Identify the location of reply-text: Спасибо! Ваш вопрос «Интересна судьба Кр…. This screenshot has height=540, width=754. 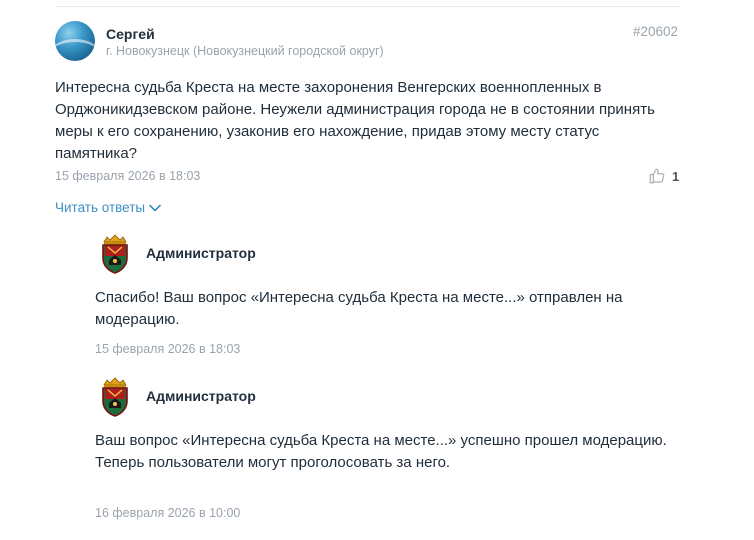
(385, 309).